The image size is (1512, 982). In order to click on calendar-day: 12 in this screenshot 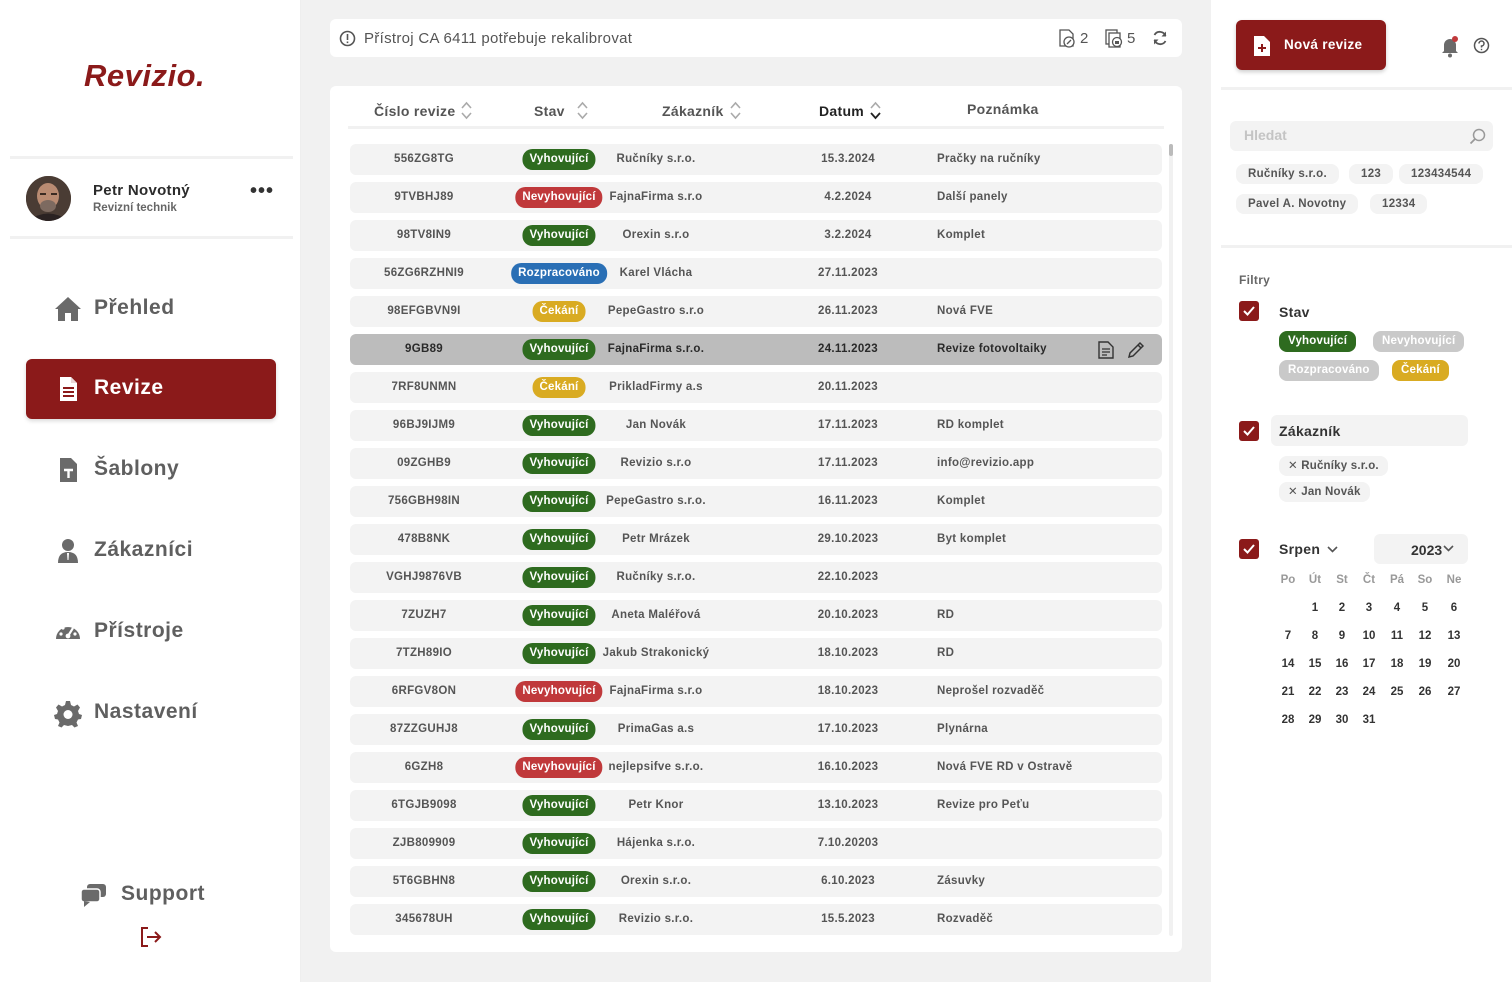, I will do `click(1425, 636)`.